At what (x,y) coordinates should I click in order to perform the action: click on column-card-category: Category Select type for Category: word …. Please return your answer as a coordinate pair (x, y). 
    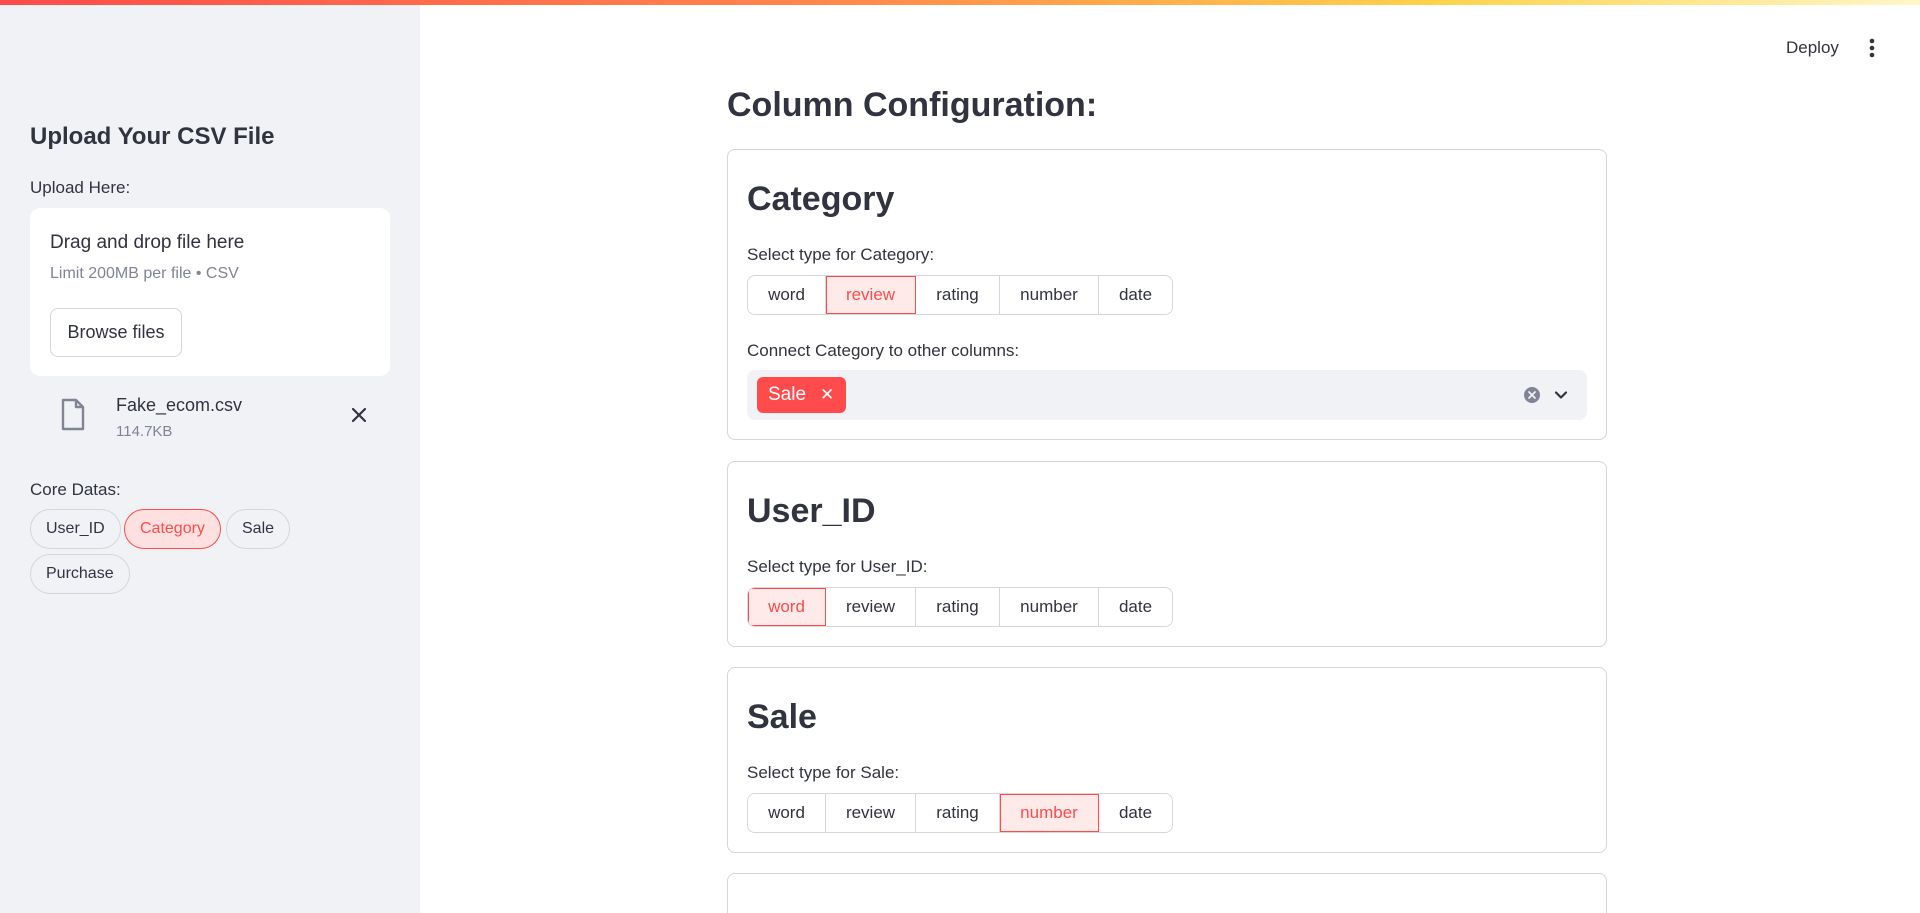
    Looking at the image, I should click on (1167, 294).